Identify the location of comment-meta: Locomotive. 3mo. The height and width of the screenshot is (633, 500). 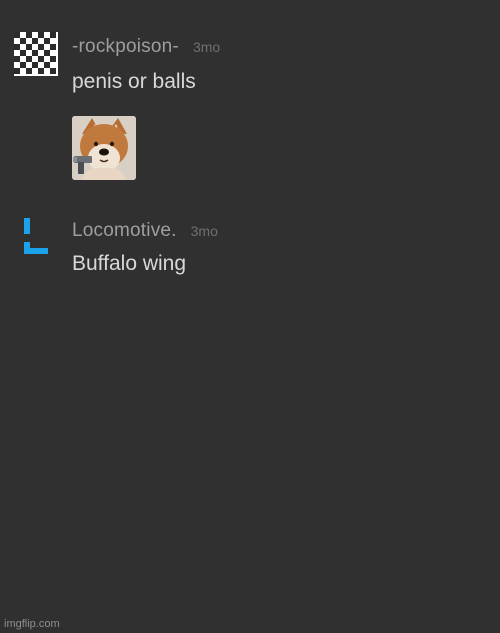
(145, 232).